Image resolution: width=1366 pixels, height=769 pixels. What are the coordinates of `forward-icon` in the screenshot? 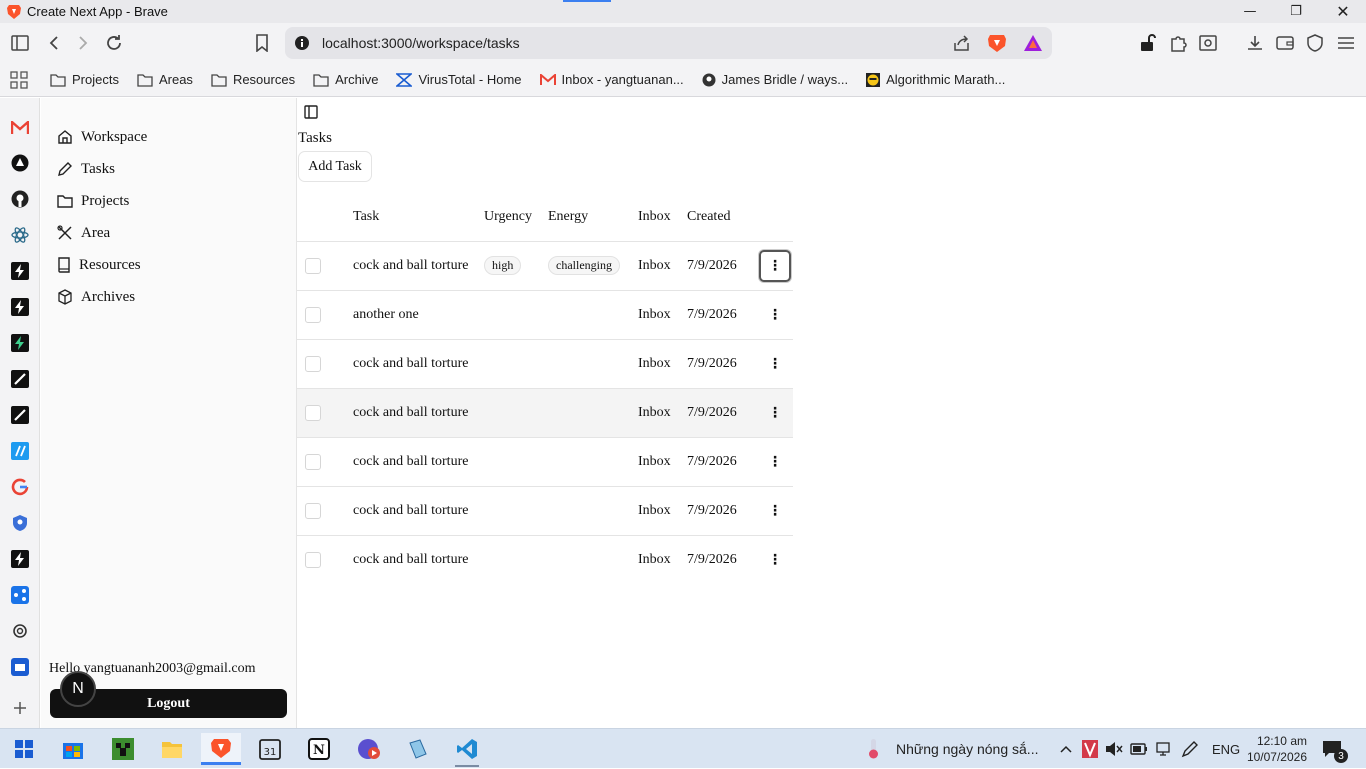 It's located at (83, 43).